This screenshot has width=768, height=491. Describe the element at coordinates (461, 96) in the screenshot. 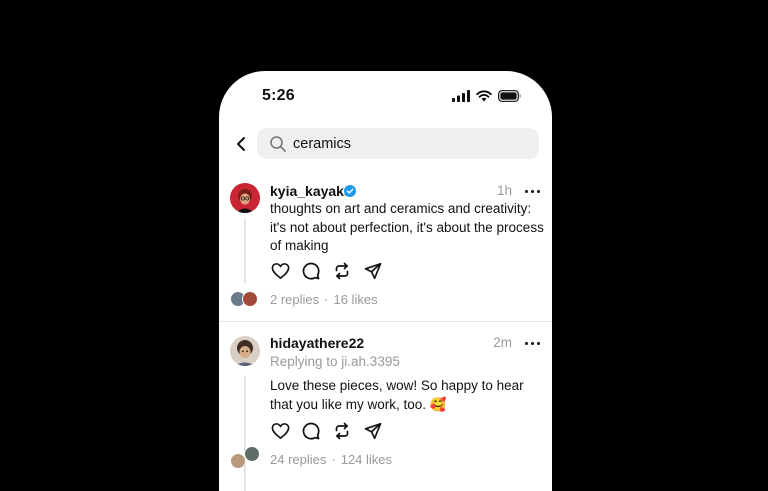

I see `signal-icon` at that location.